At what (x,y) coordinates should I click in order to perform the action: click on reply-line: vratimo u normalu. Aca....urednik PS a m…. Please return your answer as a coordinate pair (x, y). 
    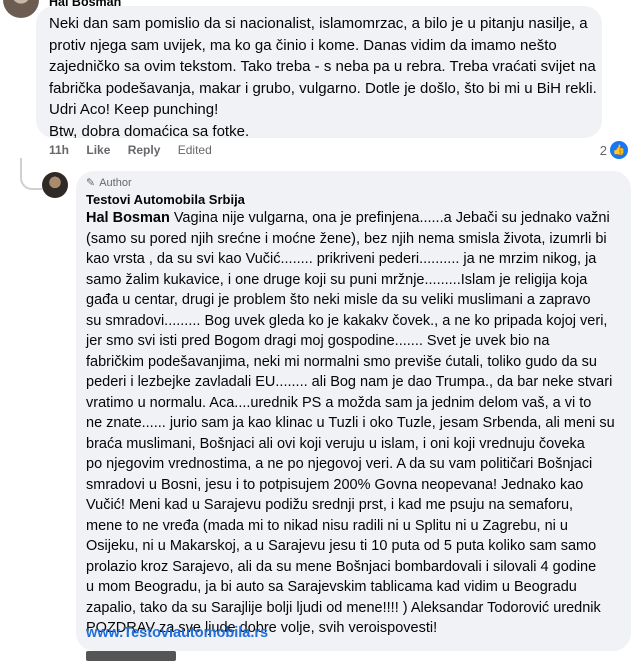
    Looking at the image, I should click on (339, 402).